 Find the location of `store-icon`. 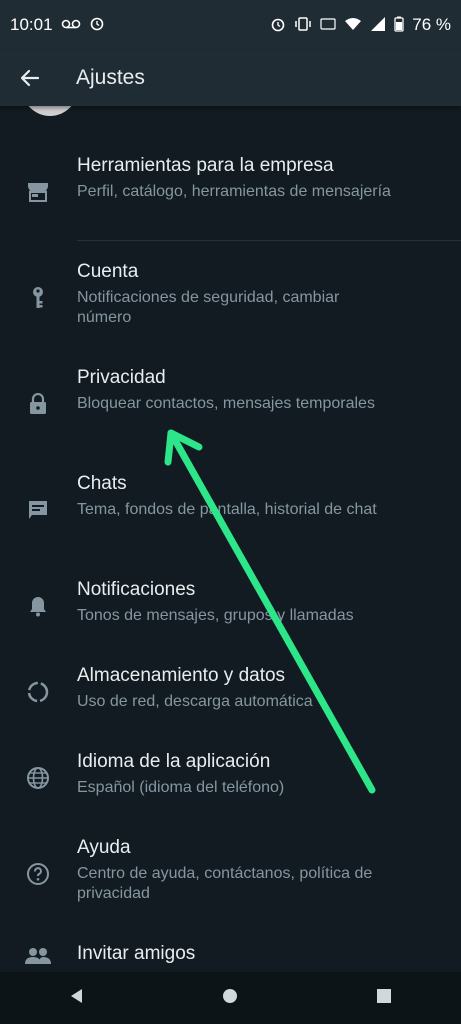

store-icon is located at coordinates (38, 192).